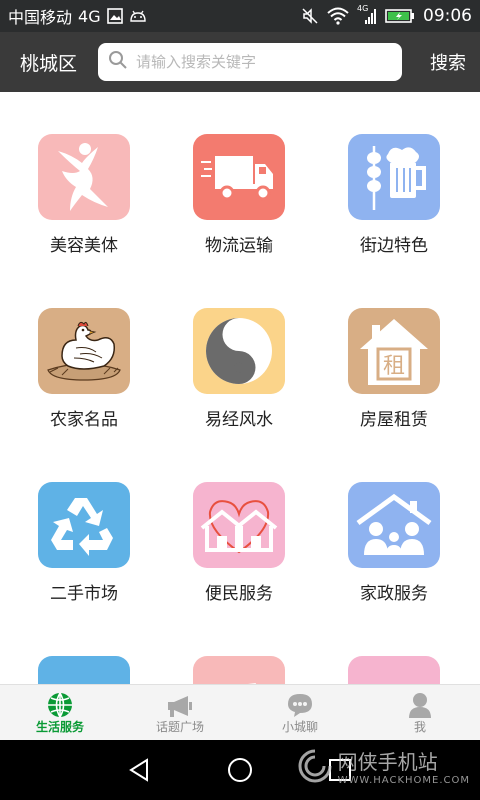  I want to click on back-button, so click(140, 770).